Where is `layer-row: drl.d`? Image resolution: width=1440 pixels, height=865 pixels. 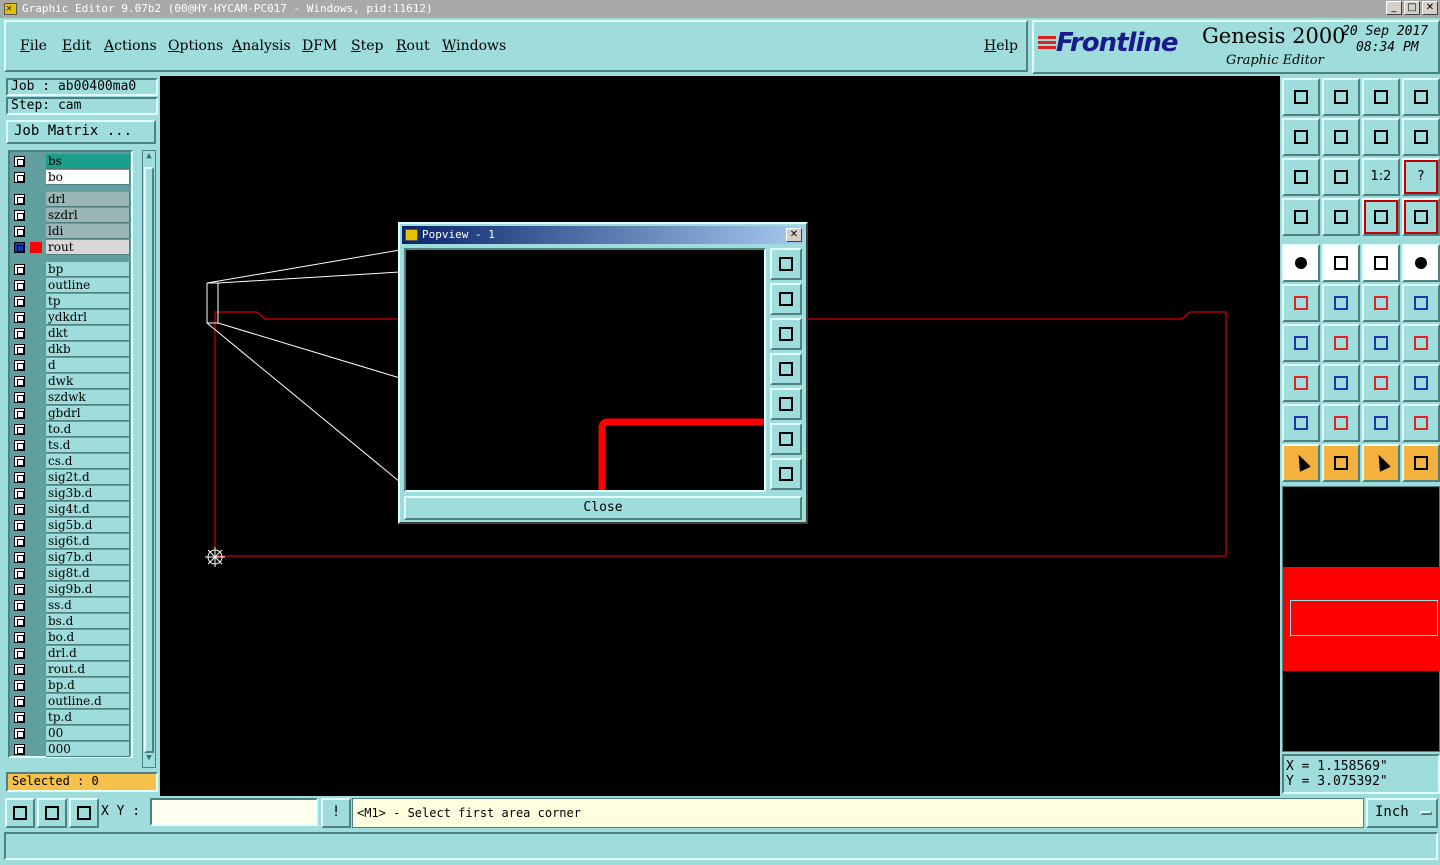 layer-row: drl.d is located at coordinates (72, 653).